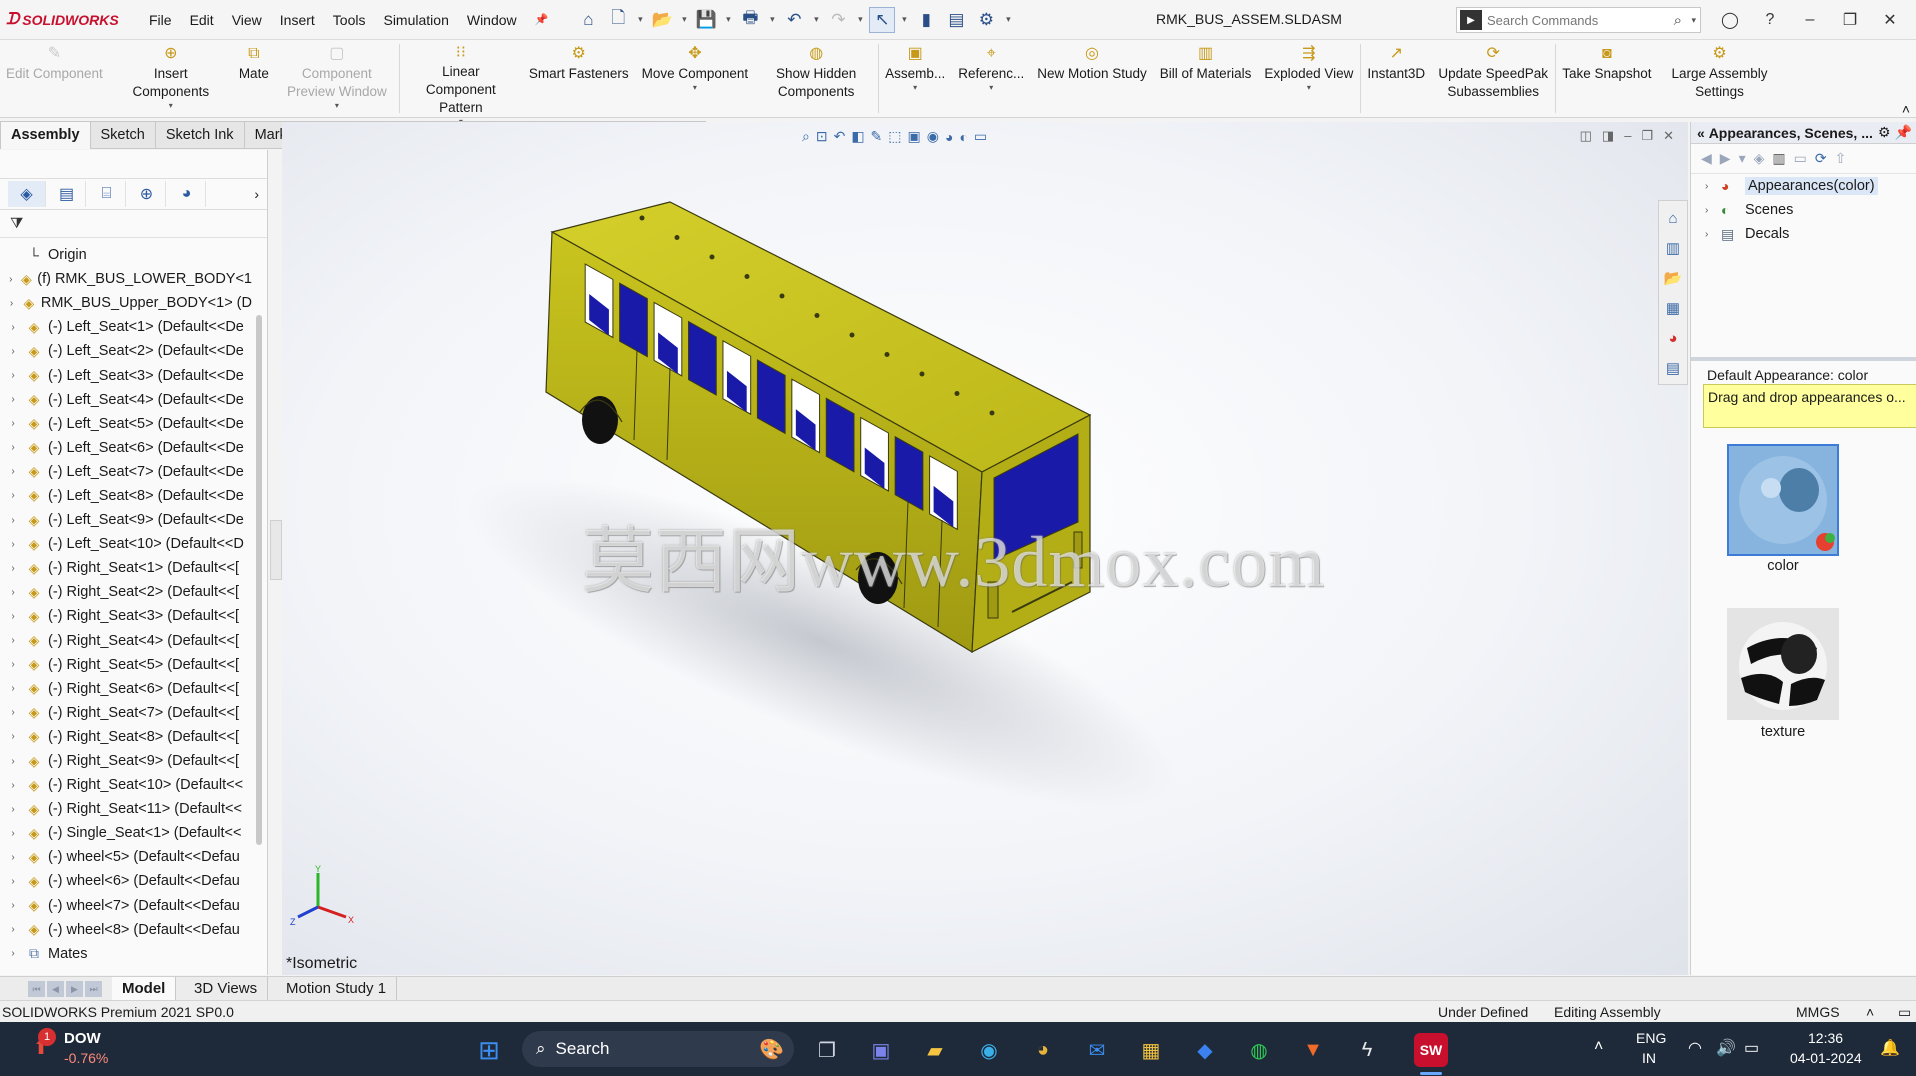 The image size is (1916, 1076). Describe the element at coordinates (1810, 20) in the screenshot. I see `minimize-icon: –` at that location.